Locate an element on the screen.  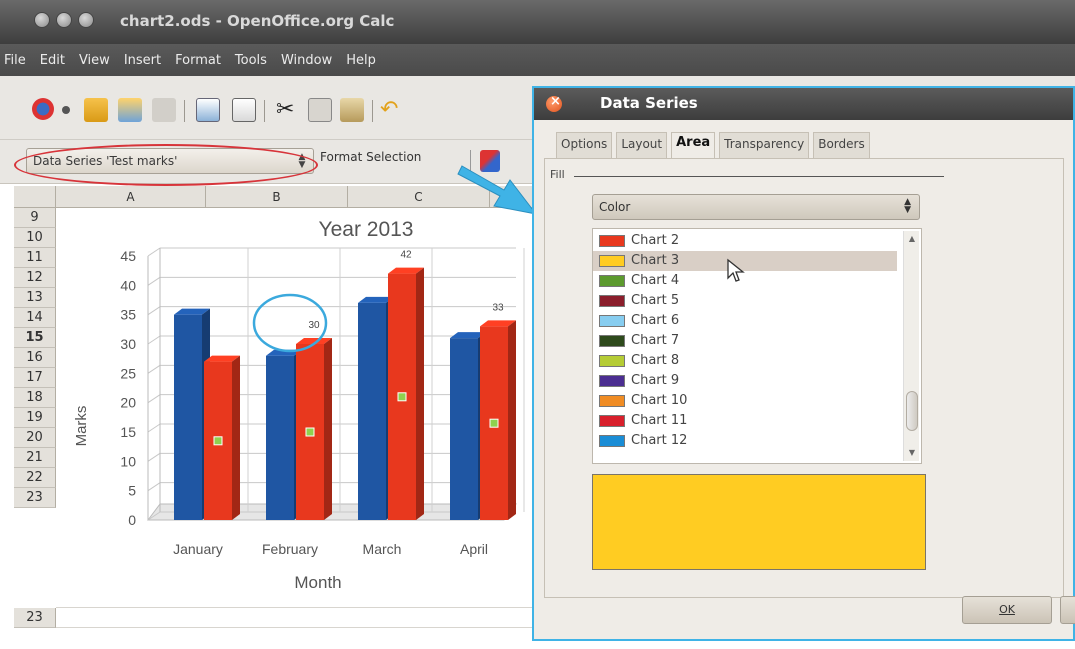
y-tick-label: 25 is located at coordinates (128, 373).